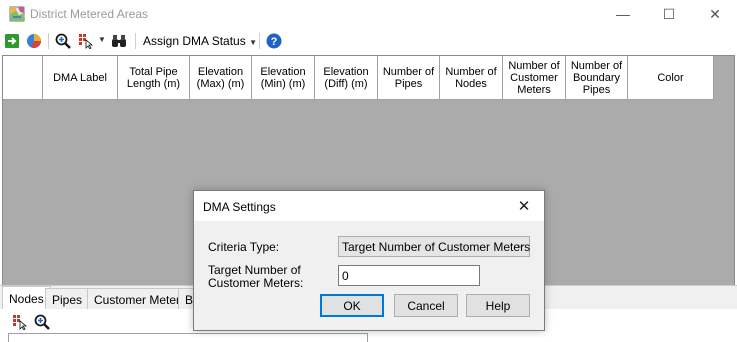  Describe the element at coordinates (34, 41) in the screenshot. I see `pie-chart-icon` at that location.